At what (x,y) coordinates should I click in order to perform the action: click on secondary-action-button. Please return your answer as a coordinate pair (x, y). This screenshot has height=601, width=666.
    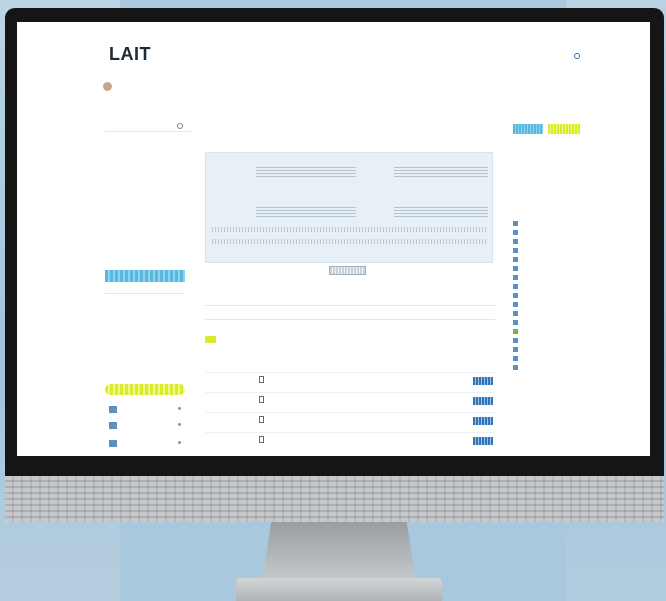
    Looking at the image, I should click on (564, 129).